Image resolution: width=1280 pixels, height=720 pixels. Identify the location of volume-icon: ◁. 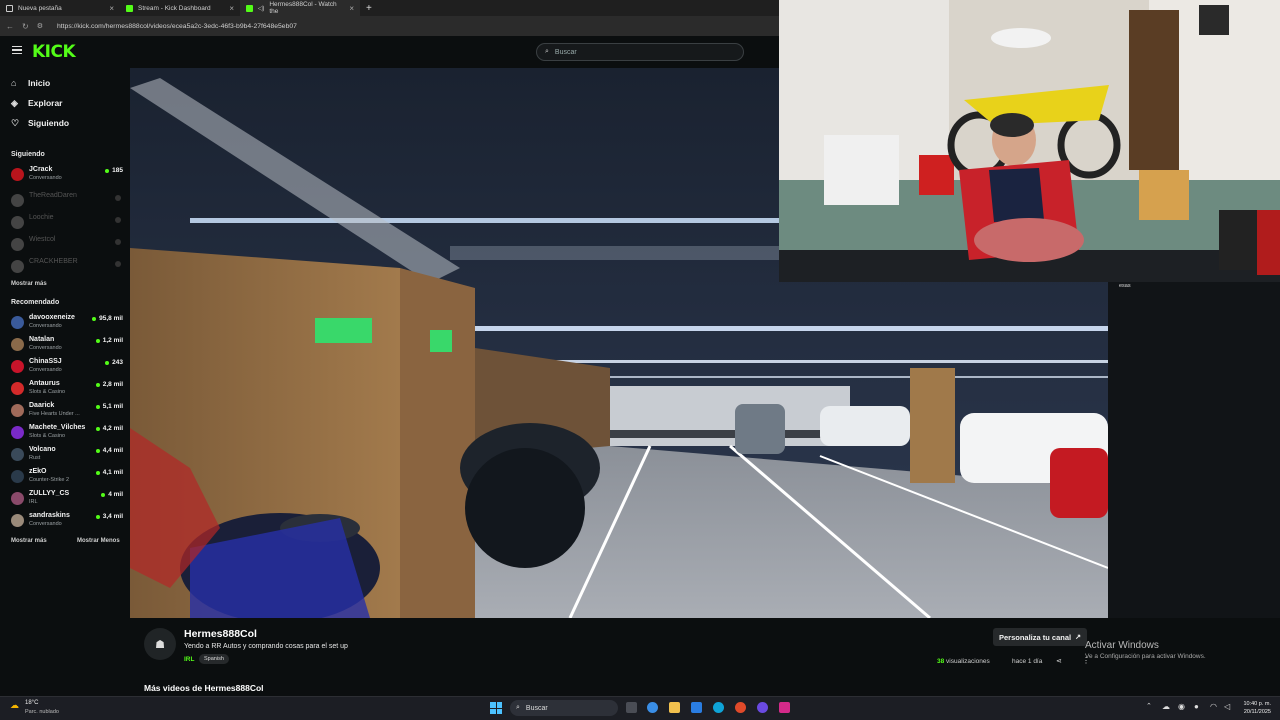
(1227, 706).